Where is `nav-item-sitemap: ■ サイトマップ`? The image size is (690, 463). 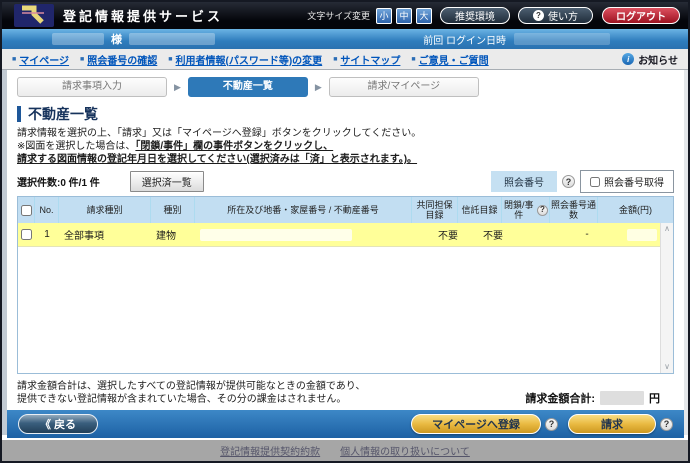
nav-item-sitemap: ■ サイトマップ is located at coordinates (366, 59).